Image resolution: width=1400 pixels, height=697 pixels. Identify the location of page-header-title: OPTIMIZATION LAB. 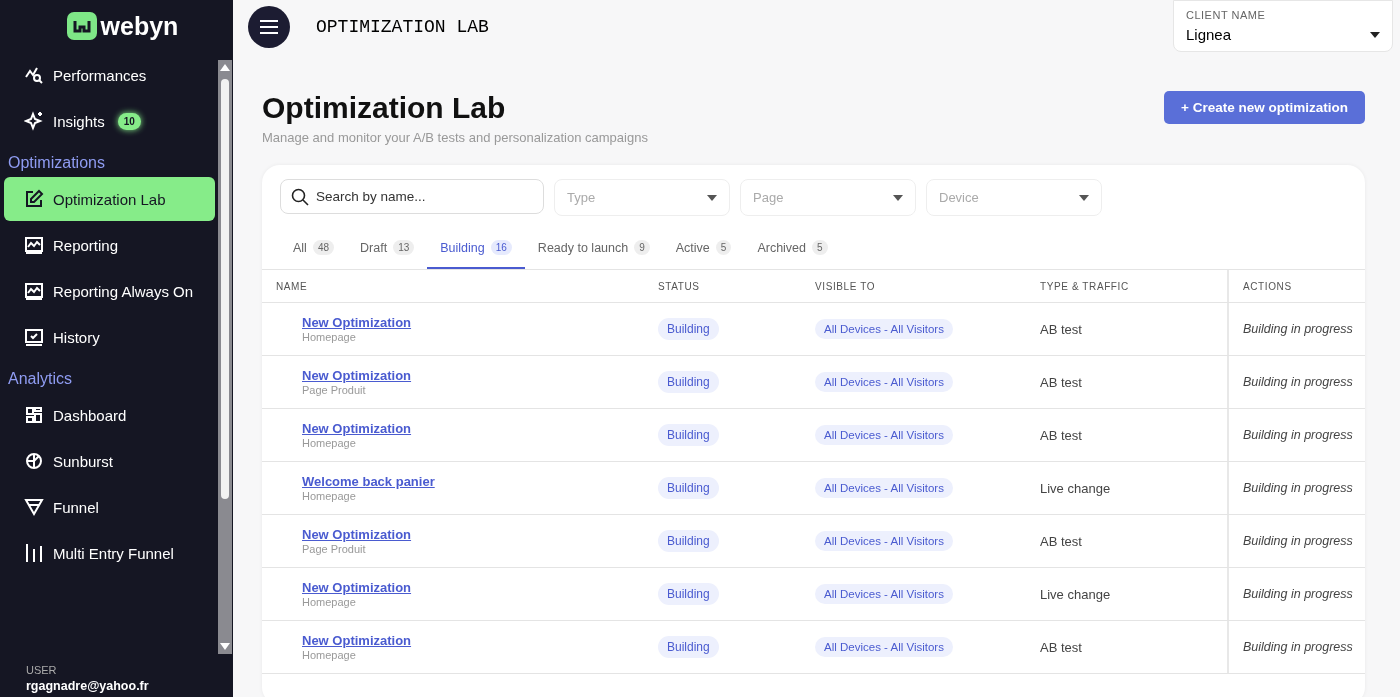
(403, 27).